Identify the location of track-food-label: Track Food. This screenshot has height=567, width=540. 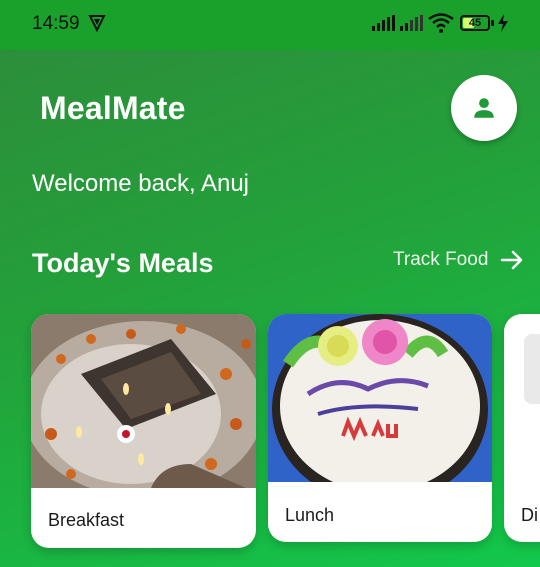
(441, 259).